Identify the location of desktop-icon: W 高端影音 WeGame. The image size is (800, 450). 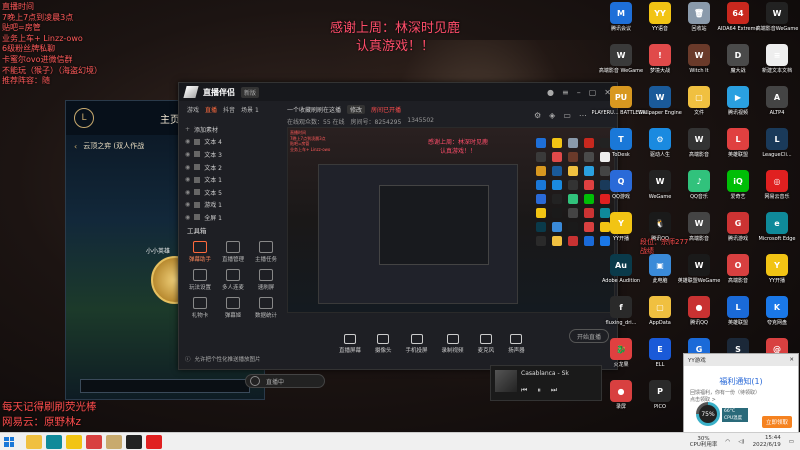
(621, 59).